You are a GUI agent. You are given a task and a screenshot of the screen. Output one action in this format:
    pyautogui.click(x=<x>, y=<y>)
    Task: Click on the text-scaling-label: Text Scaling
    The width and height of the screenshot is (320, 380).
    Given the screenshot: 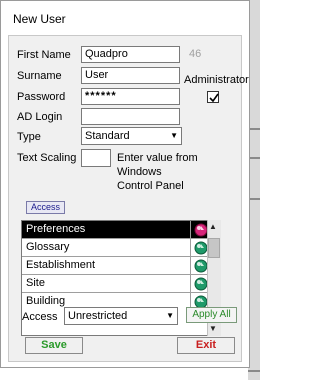 What is the action you would take?
    pyautogui.click(x=47, y=158)
    